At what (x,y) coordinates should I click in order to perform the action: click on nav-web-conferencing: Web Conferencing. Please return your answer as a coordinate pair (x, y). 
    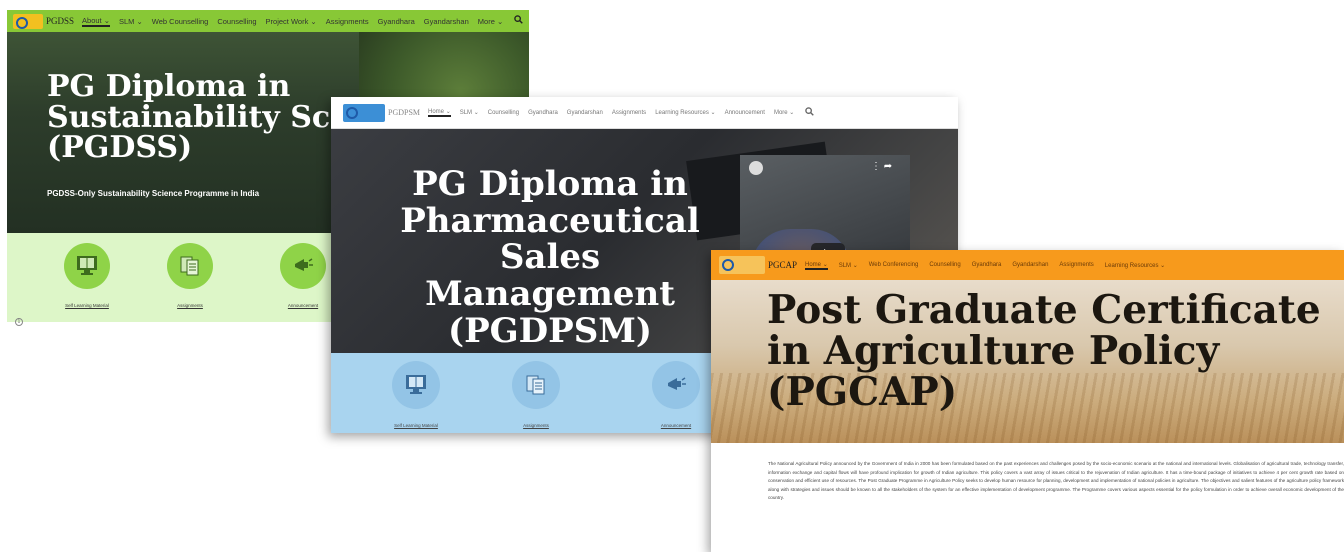
    Looking at the image, I should click on (894, 265).